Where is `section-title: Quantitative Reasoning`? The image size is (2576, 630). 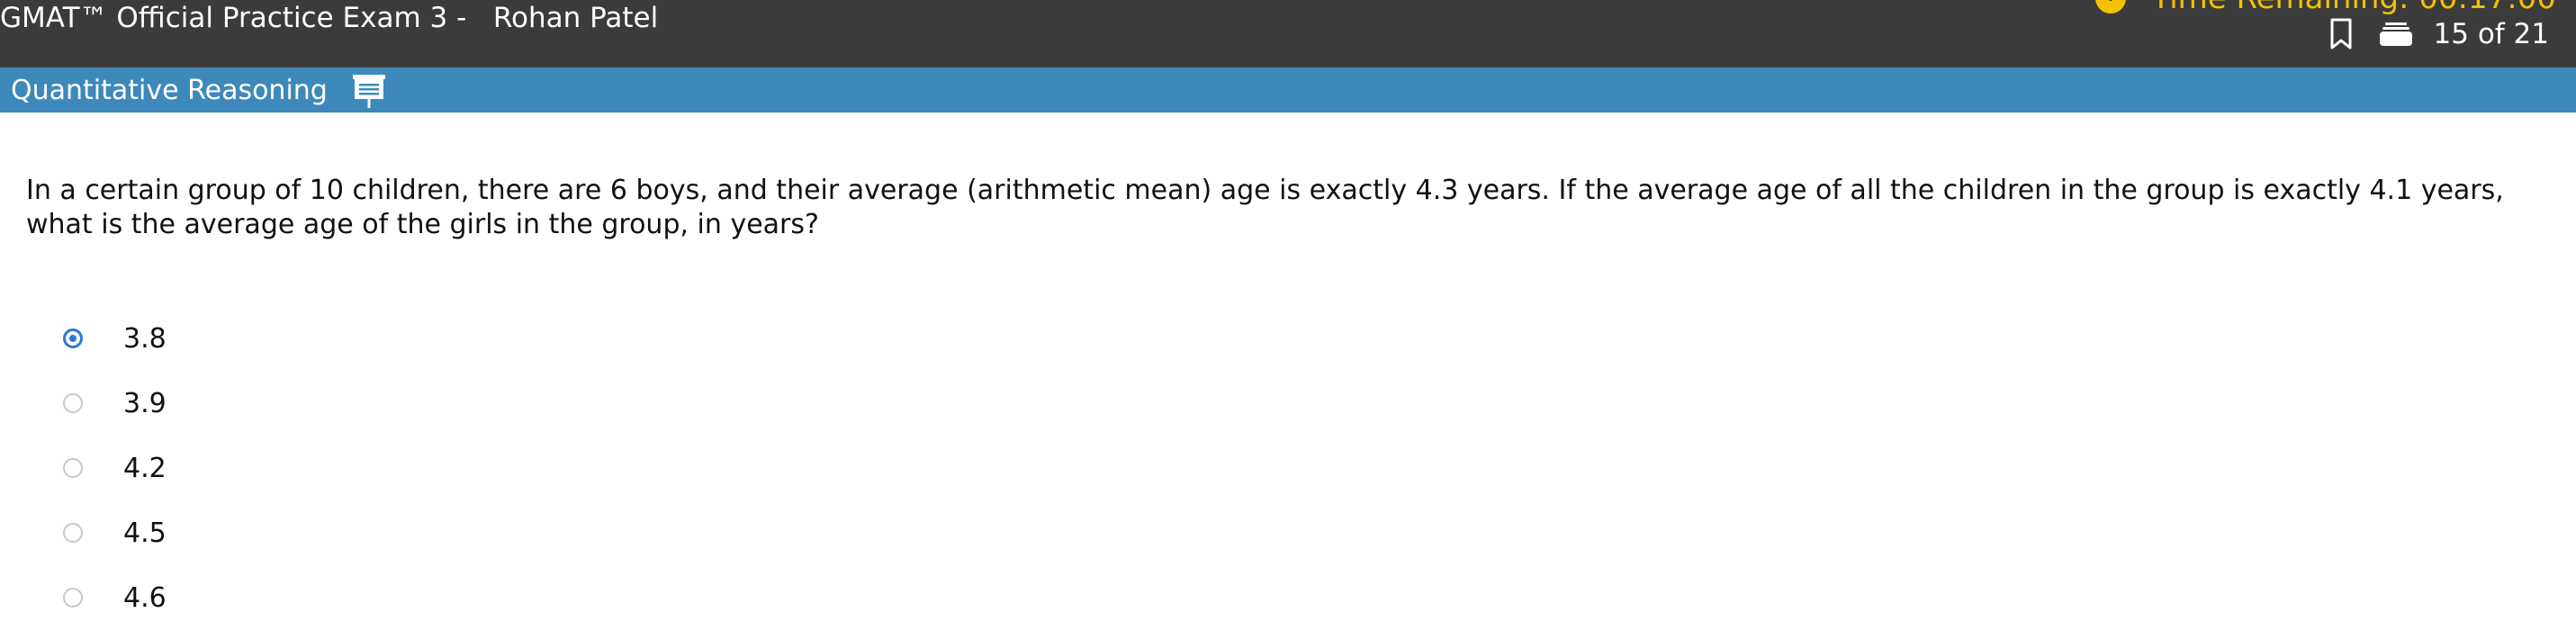
section-title: Quantitative Reasoning is located at coordinates (169, 90).